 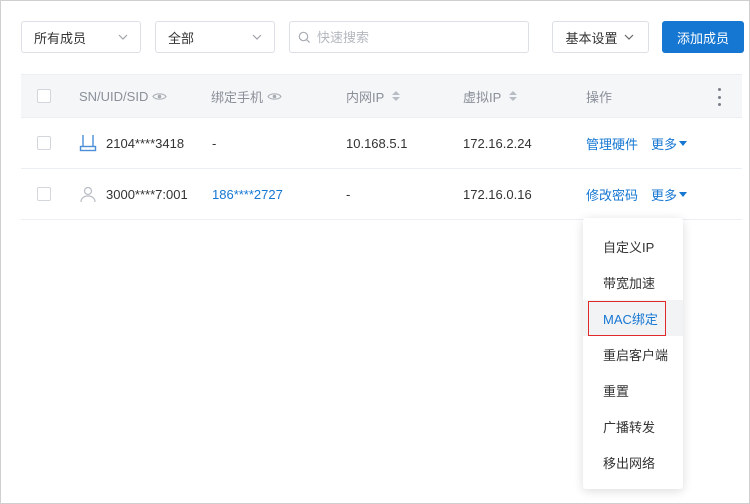 What do you see at coordinates (612, 143) in the screenshot?
I see `manage-hardware-link: 管理硬件` at bounding box center [612, 143].